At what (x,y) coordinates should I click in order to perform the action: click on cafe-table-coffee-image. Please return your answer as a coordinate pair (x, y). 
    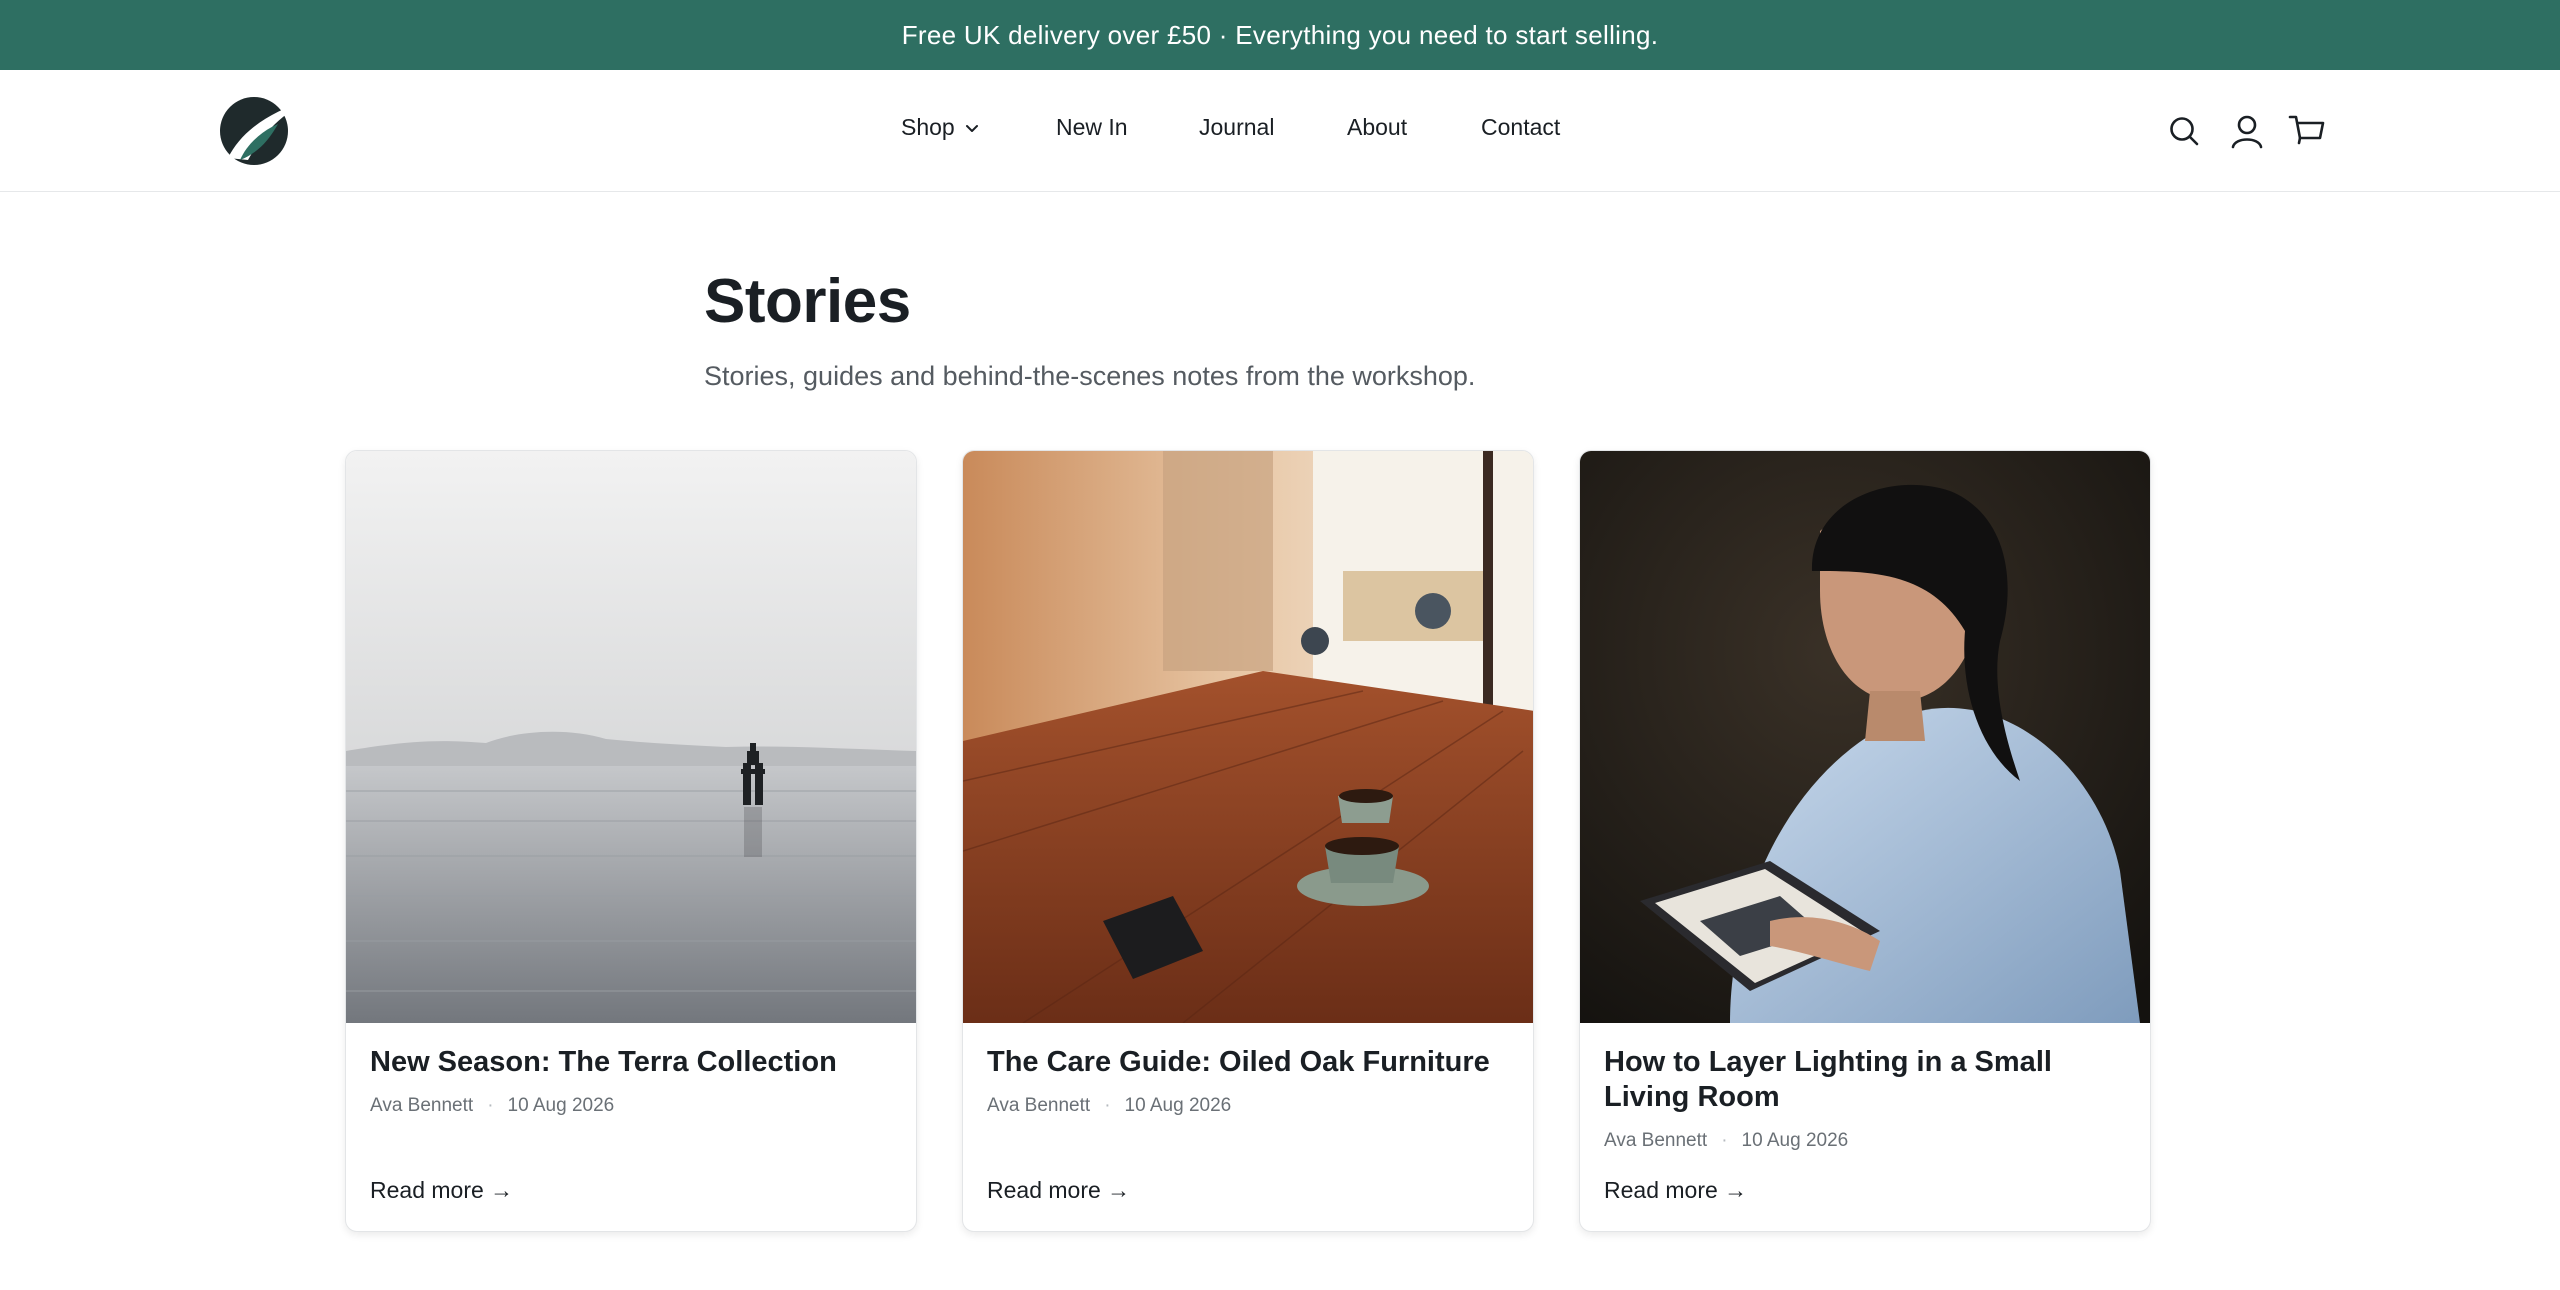
    Looking at the image, I should click on (1248, 737).